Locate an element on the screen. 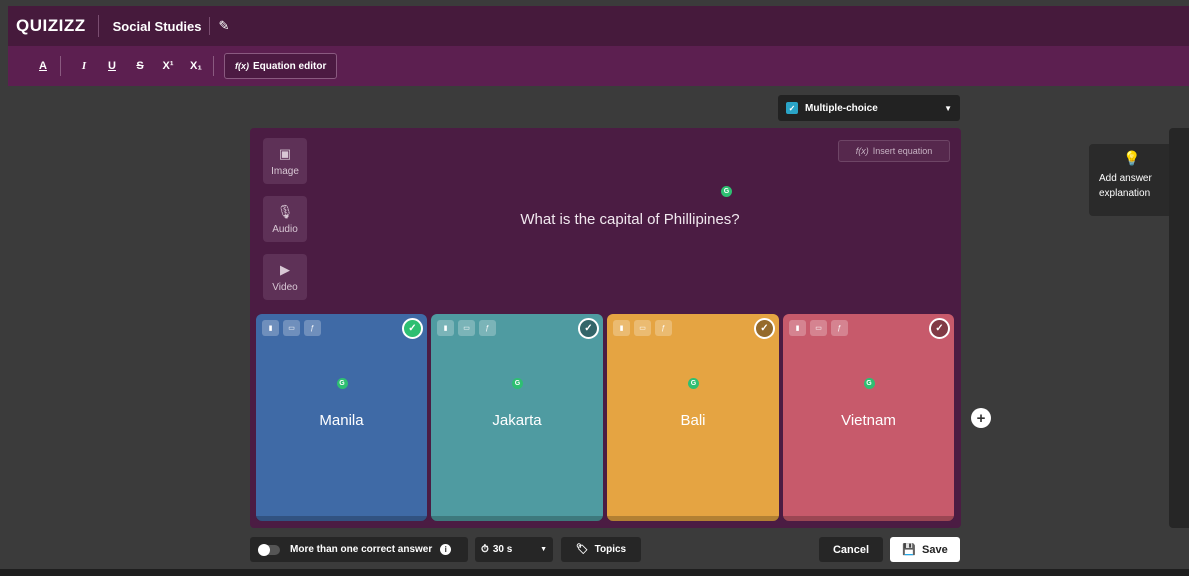 The image size is (1189, 576). add-video-button: ▶ Video is located at coordinates (285, 277).